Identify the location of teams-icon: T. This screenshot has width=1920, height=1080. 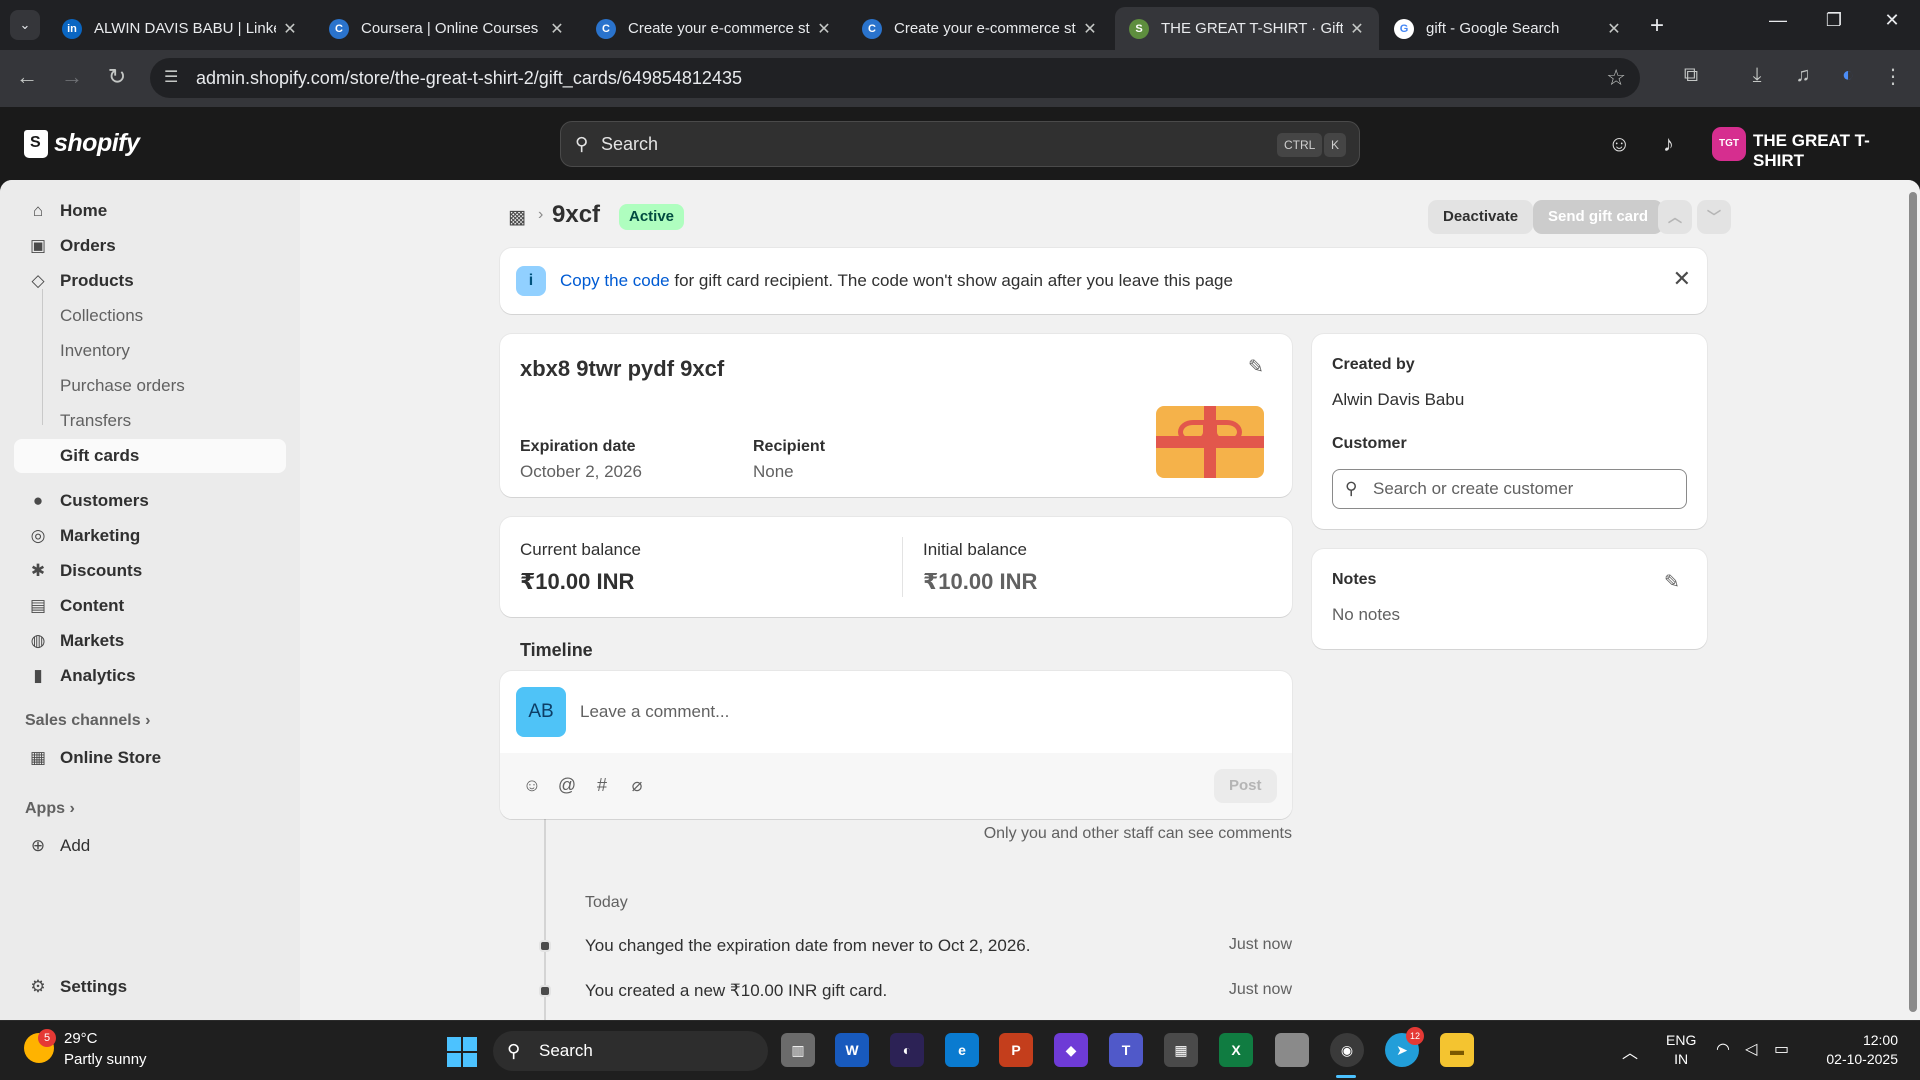
(1126, 1050).